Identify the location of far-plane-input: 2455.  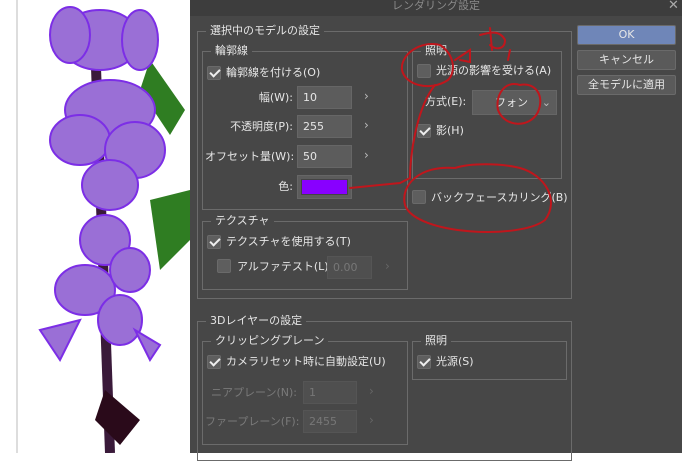
(330, 421).